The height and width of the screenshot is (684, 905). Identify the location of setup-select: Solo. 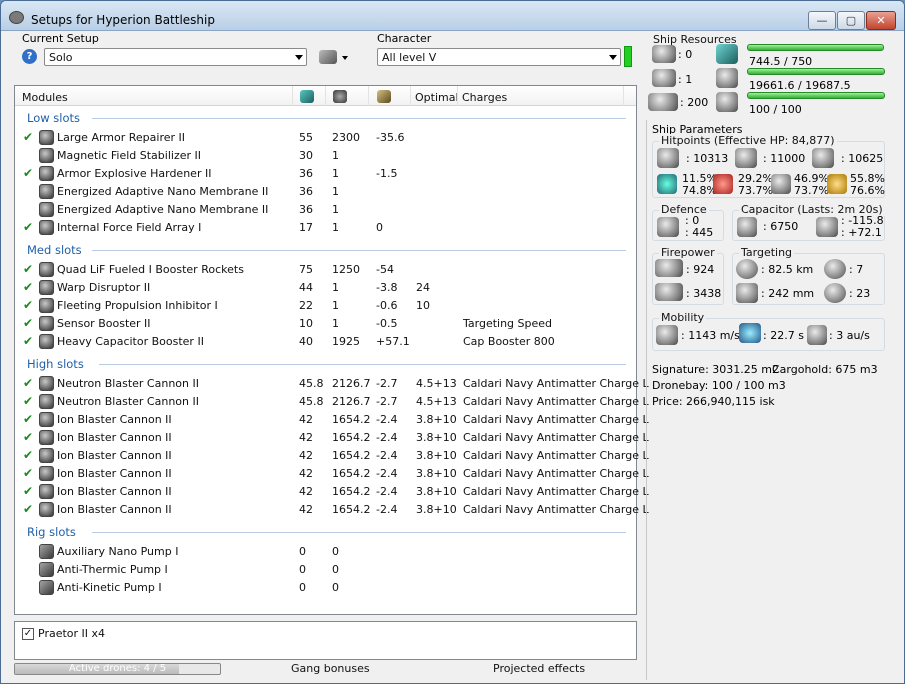
(175, 57).